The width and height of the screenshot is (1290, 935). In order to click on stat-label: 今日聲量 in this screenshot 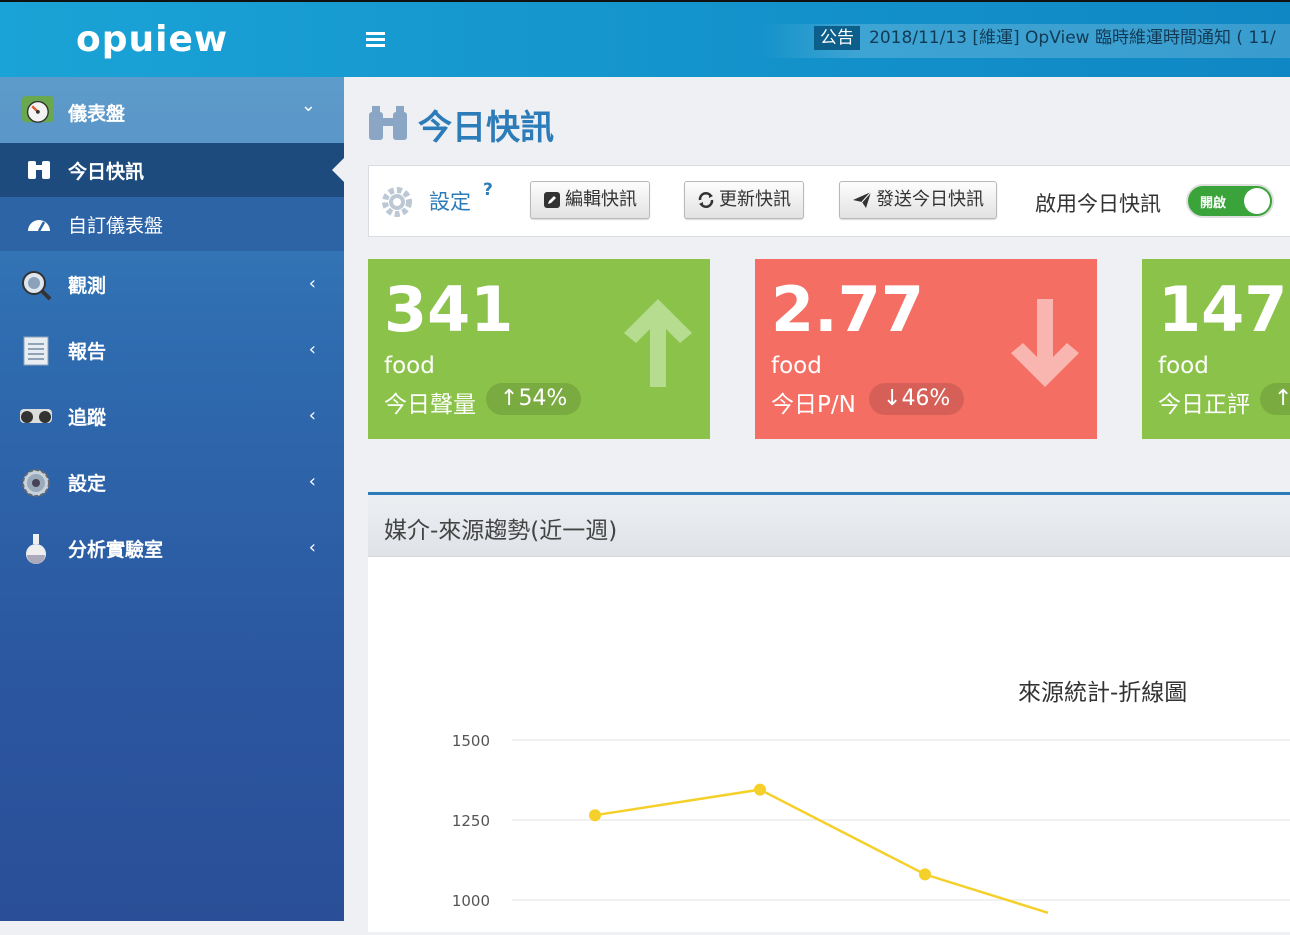, I will do `click(430, 405)`.